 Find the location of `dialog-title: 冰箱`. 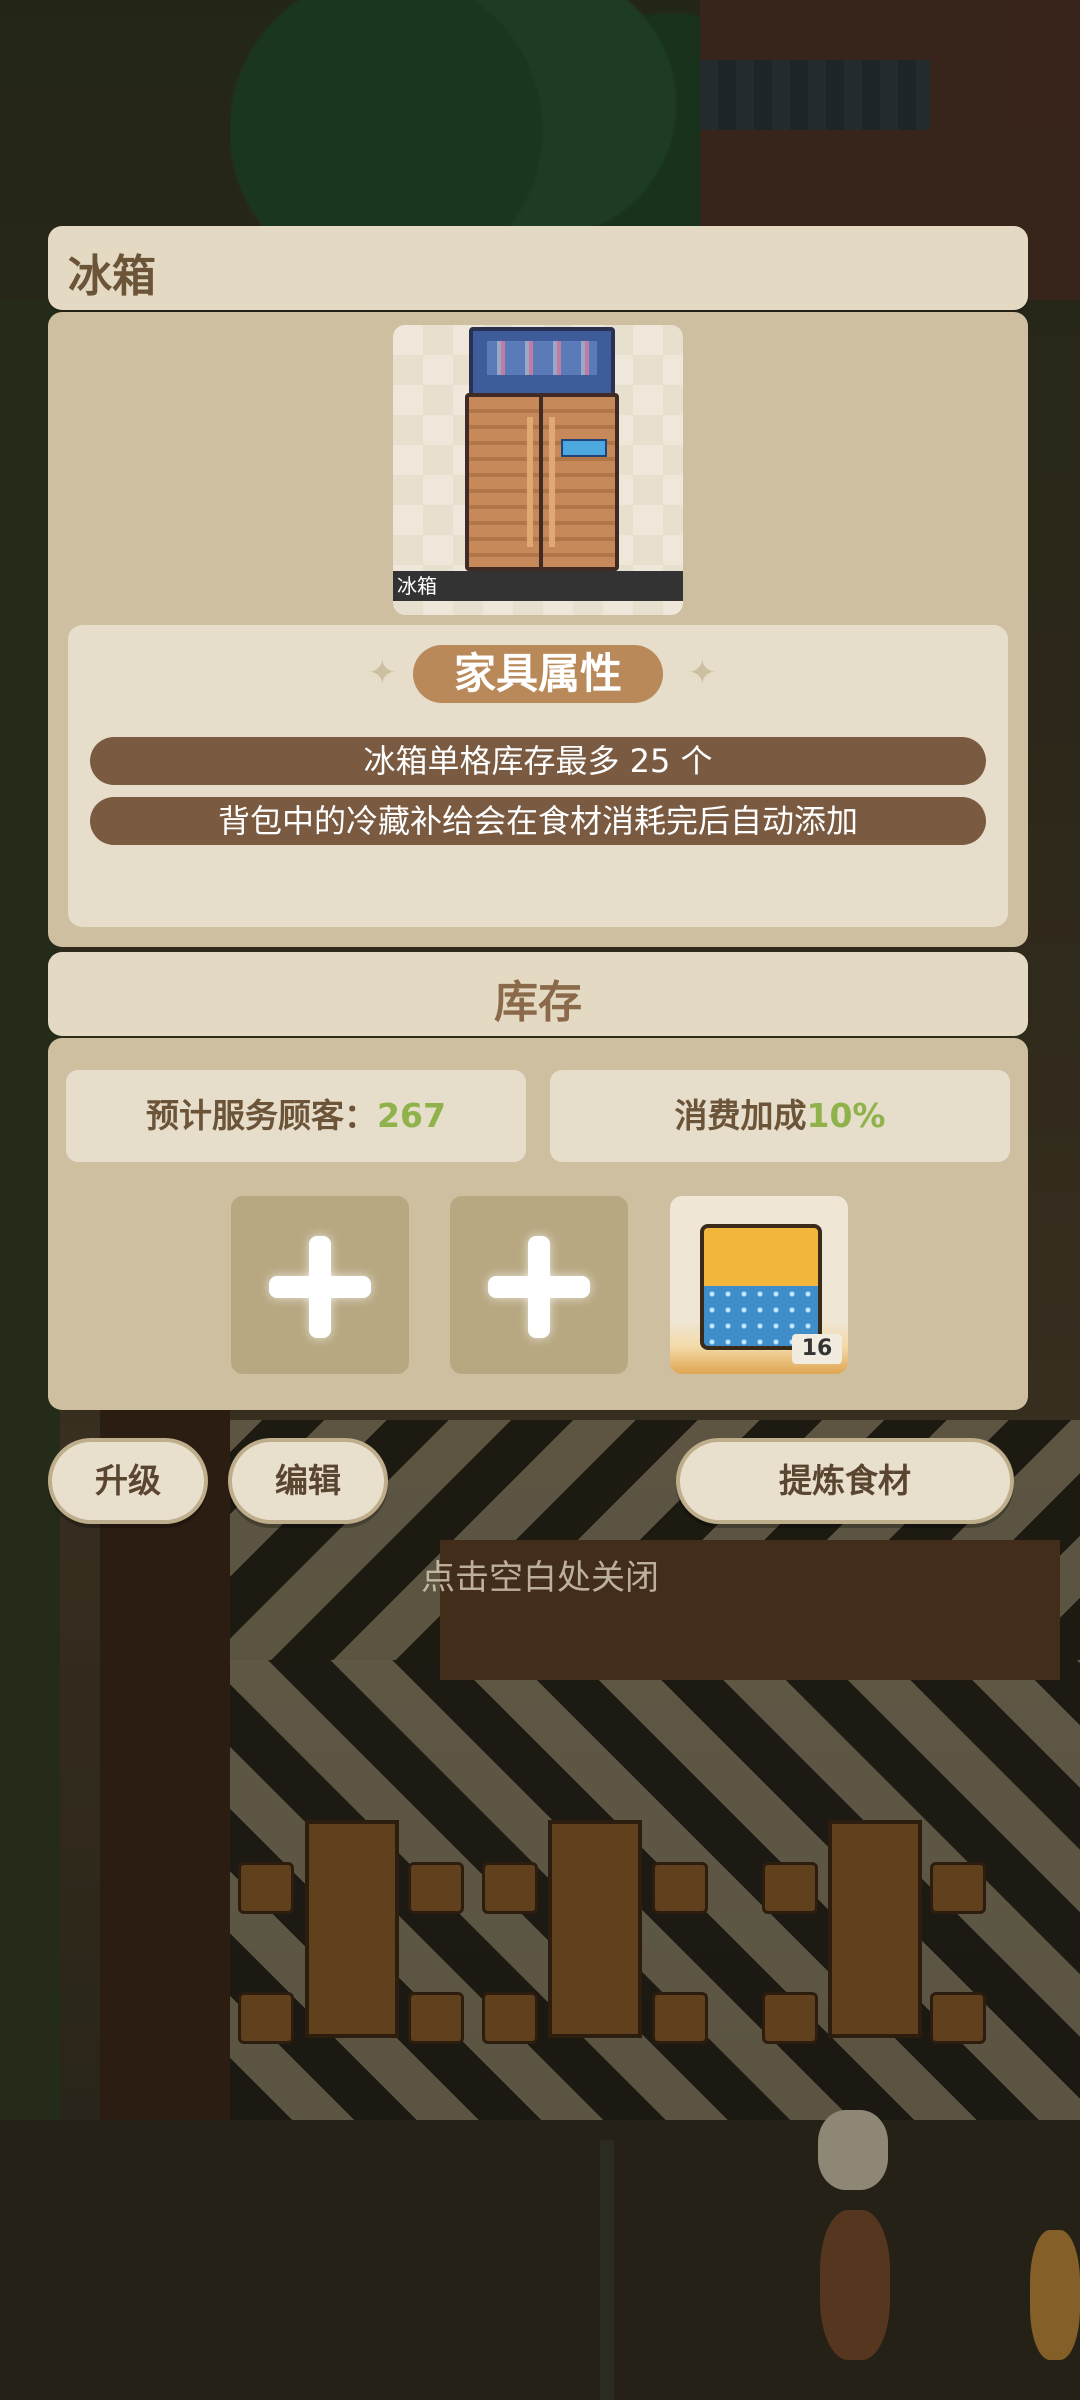

dialog-title: 冰箱 is located at coordinates (112, 276).